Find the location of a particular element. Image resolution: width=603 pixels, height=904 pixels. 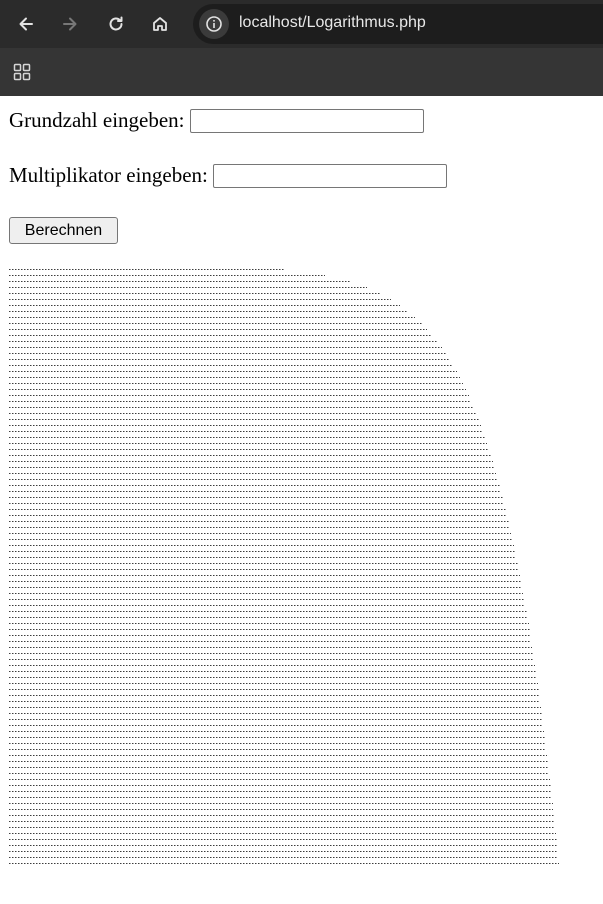

multiplier-label: Multiplikator eingeben: is located at coordinates (108, 175).